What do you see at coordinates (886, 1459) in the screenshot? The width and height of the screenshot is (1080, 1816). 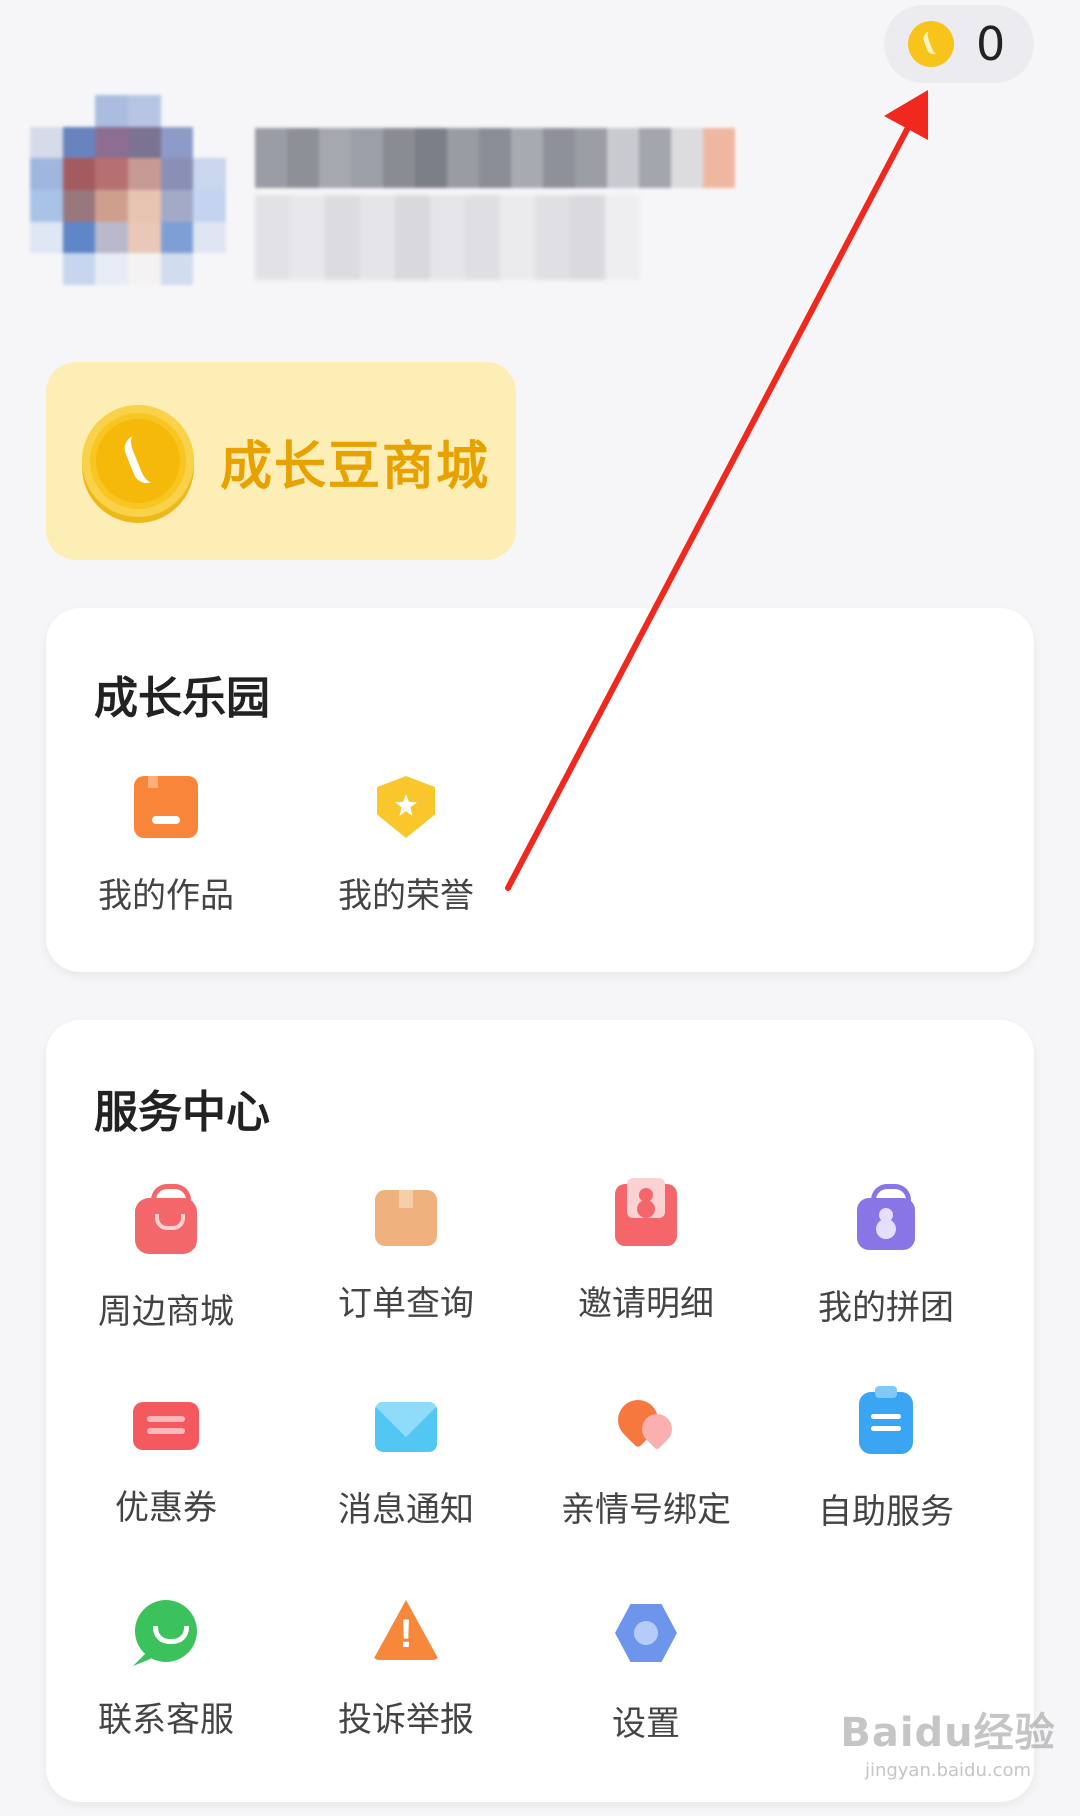 I see `menu-item-self-service: 自助服务` at bounding box center [886, 1459].